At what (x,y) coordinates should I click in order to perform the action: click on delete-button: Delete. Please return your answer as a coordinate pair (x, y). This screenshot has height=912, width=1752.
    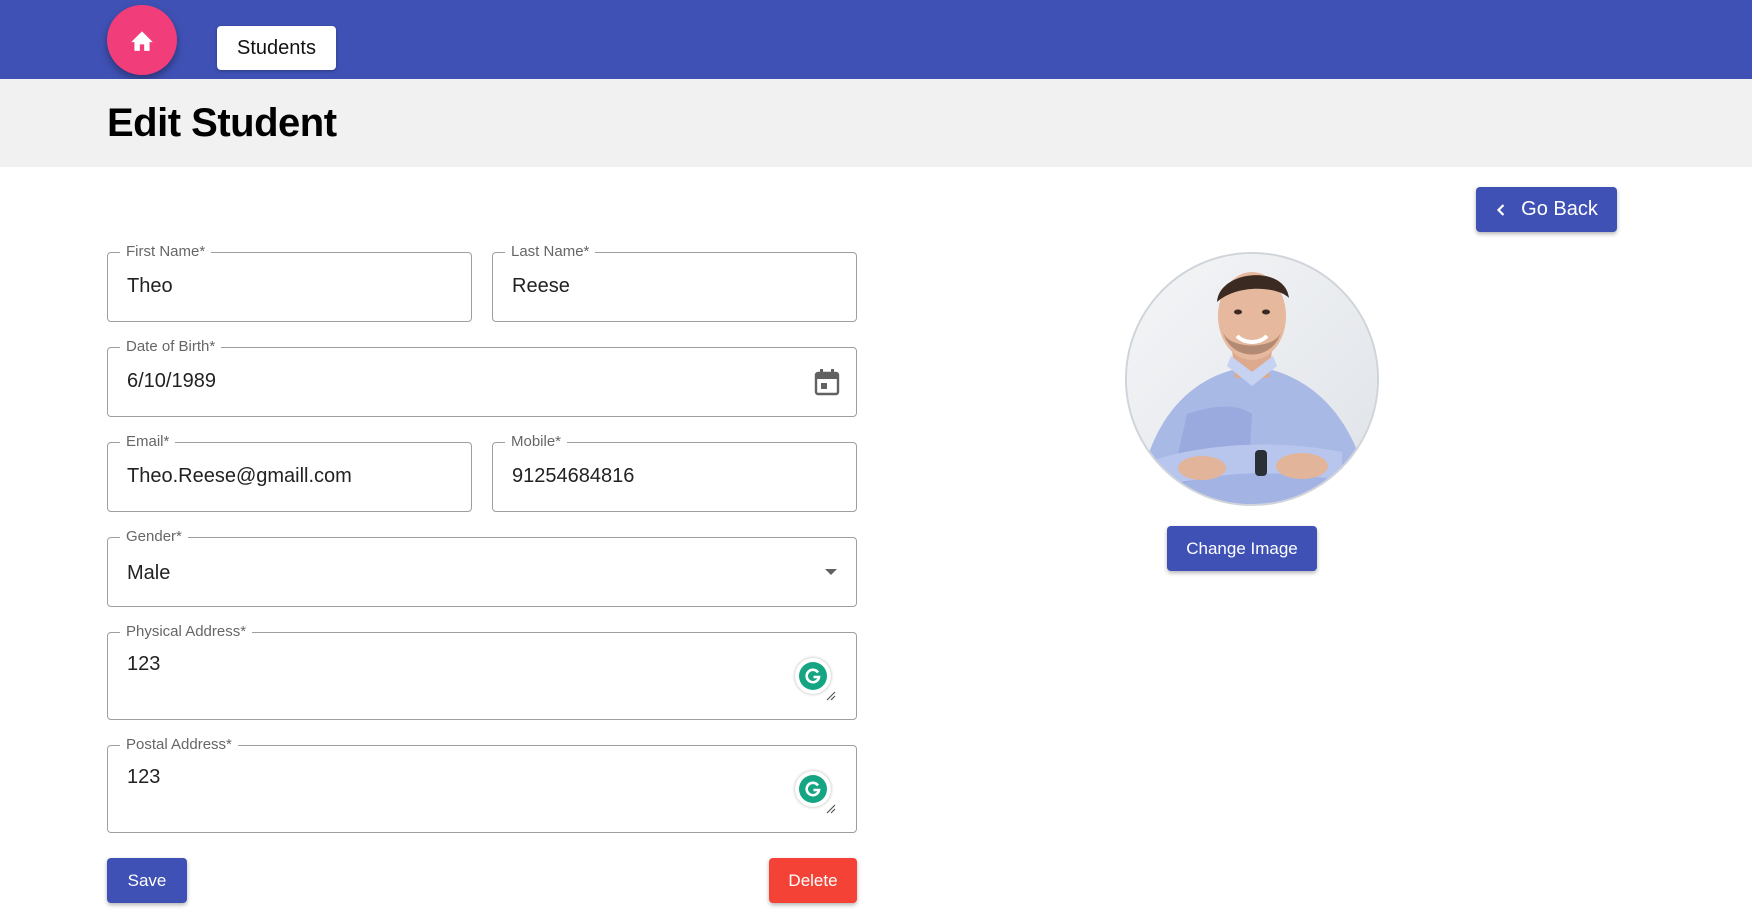
    Looking at the image, I should click on (813, 880).